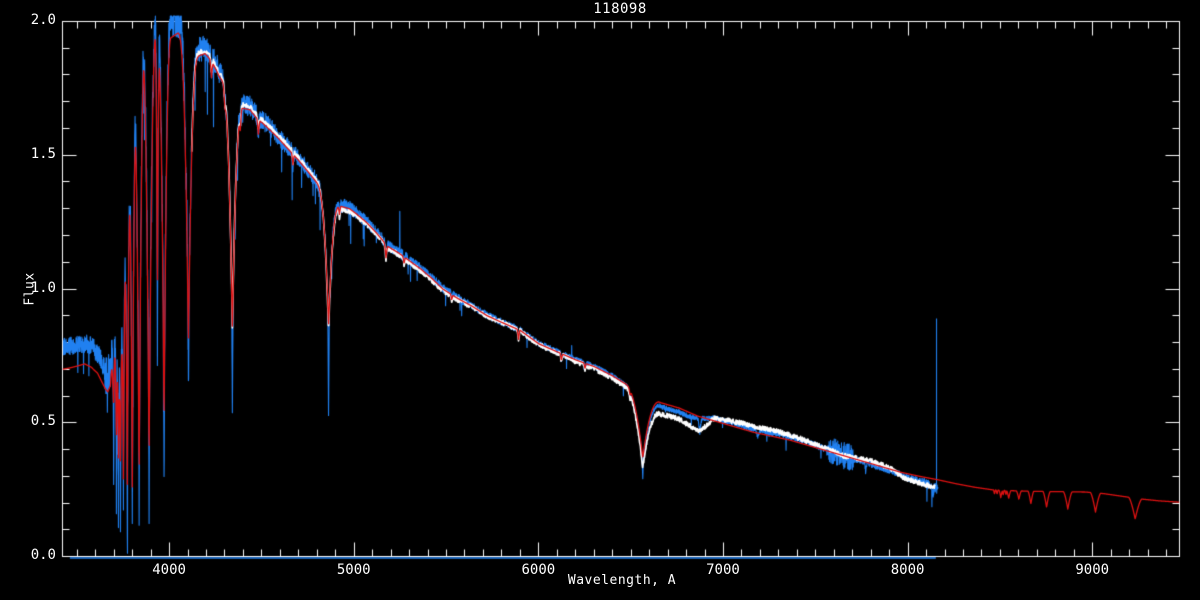  Describe the element at coordinates (622, 580) in the screenshot. I see `x-axis-label: Wavelength, A` at that location.